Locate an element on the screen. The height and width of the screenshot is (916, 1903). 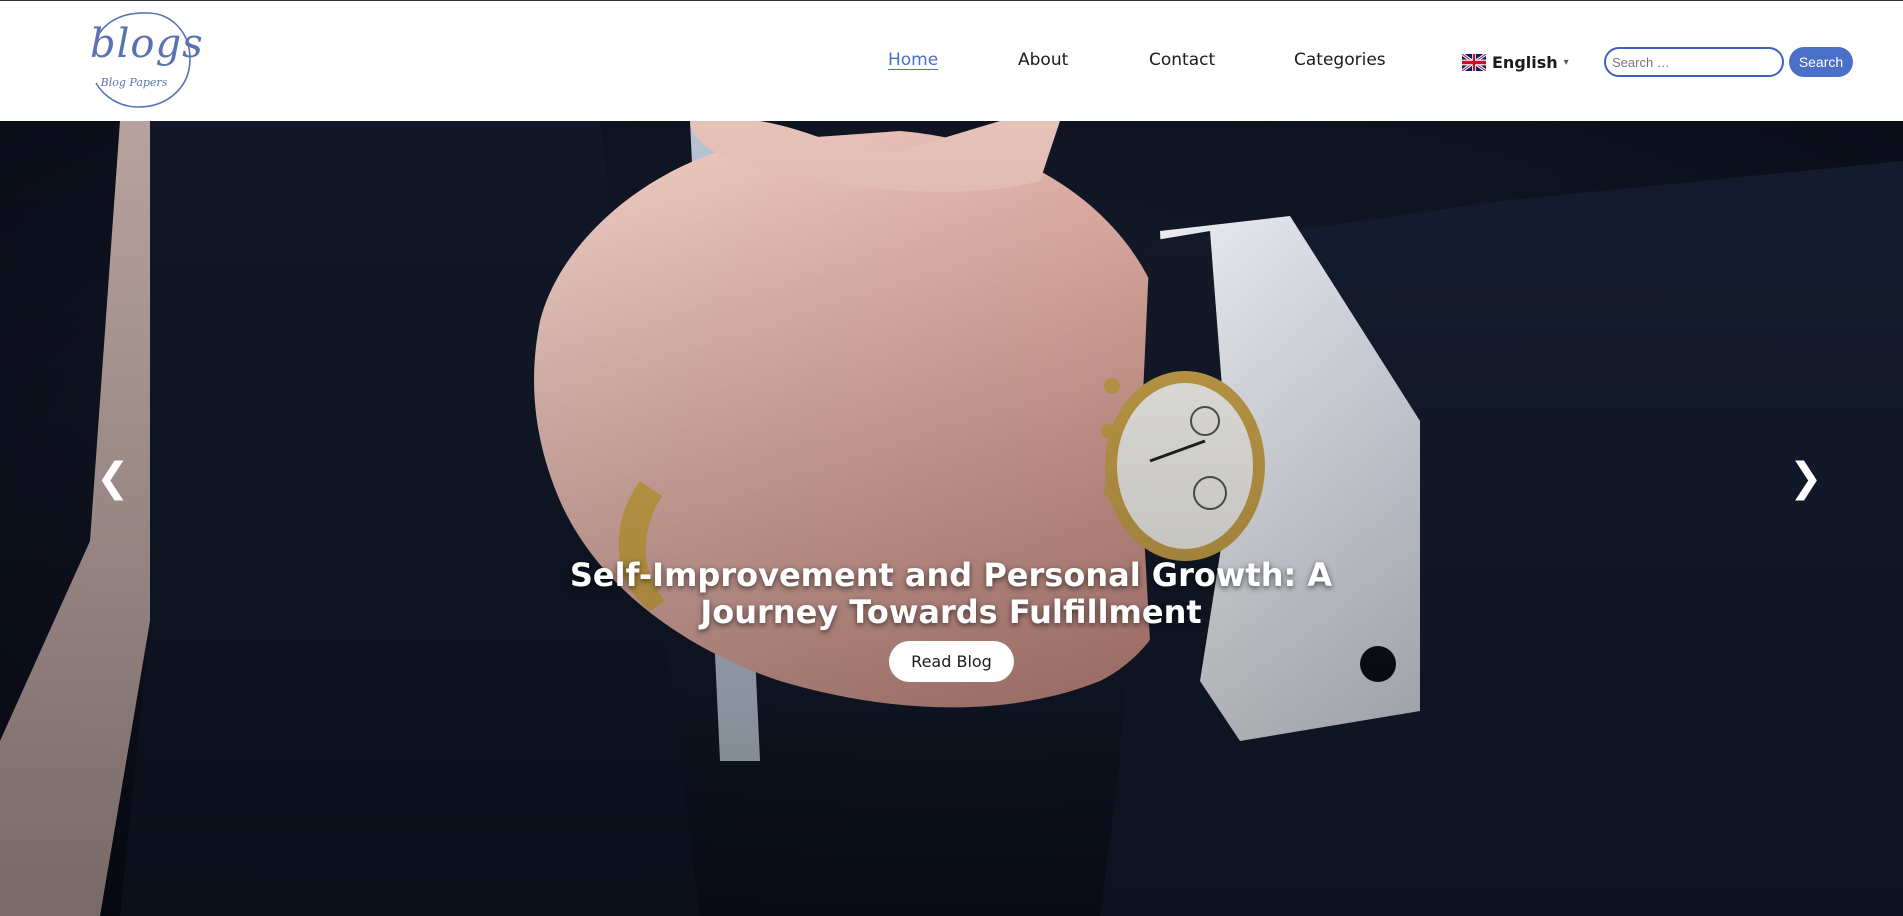
language-label: English is located at coordinates (1525, 62).